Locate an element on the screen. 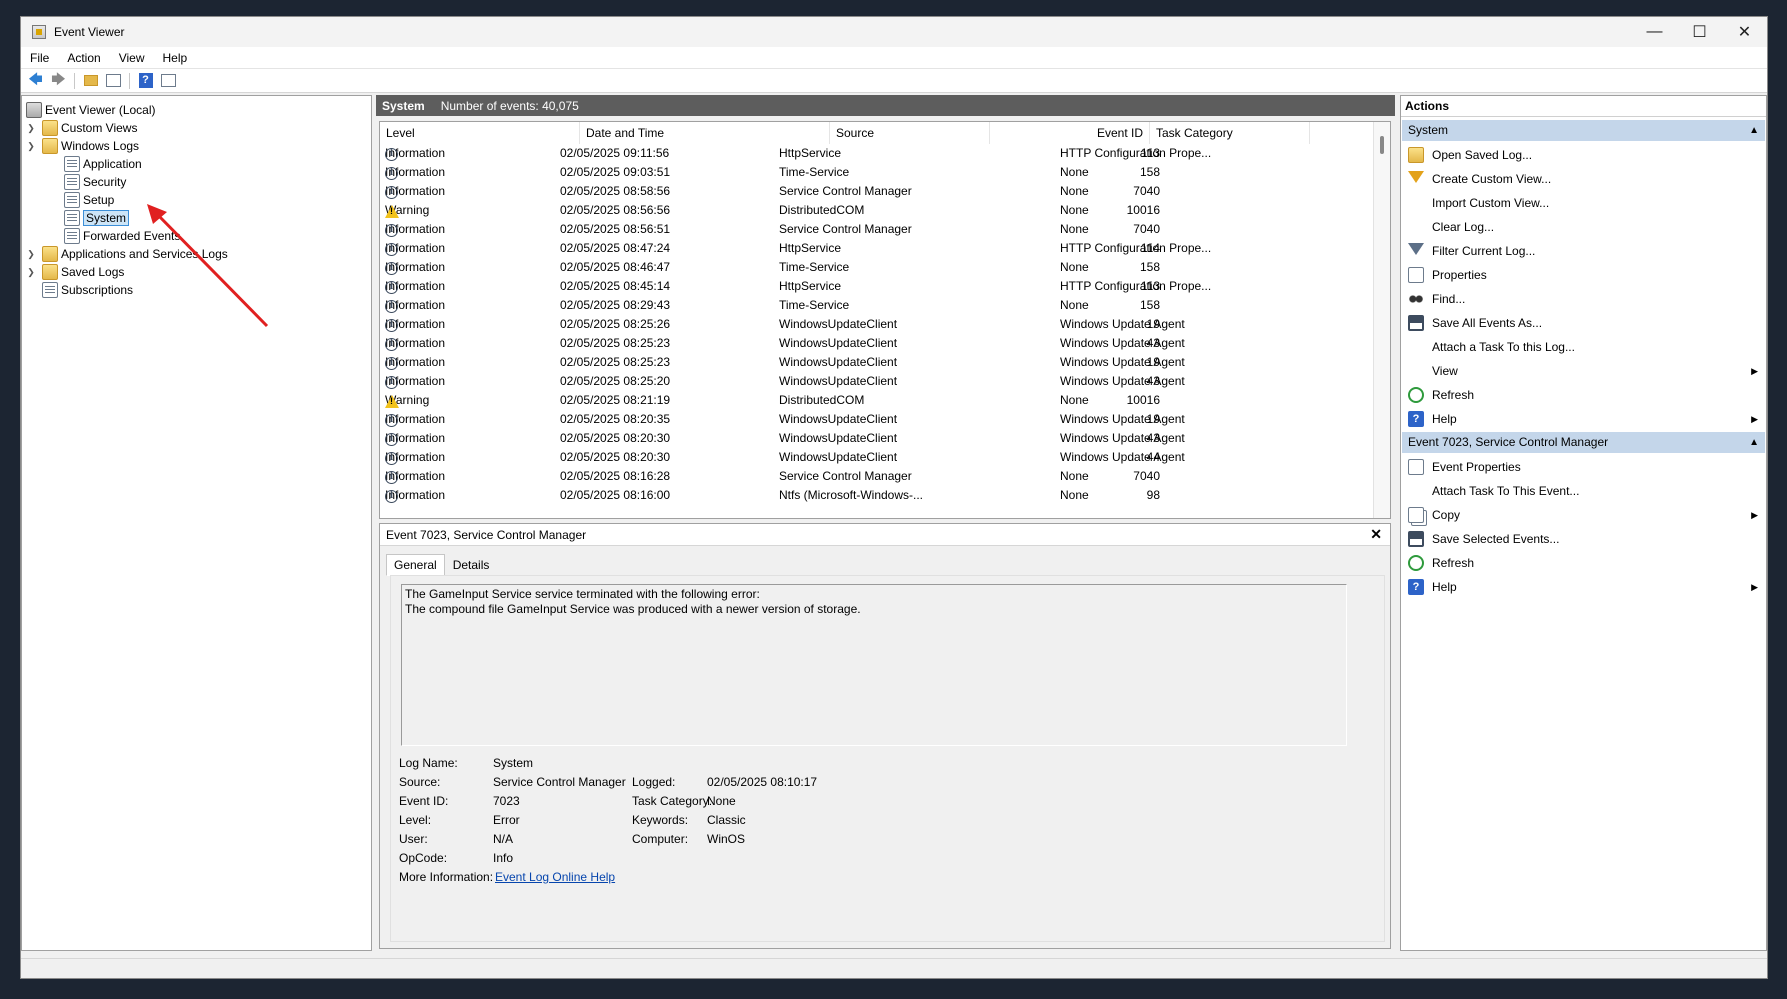 This screenshot has height=999, width=1787. cell-event-id: 158 is located at coordinates (1149, 267).